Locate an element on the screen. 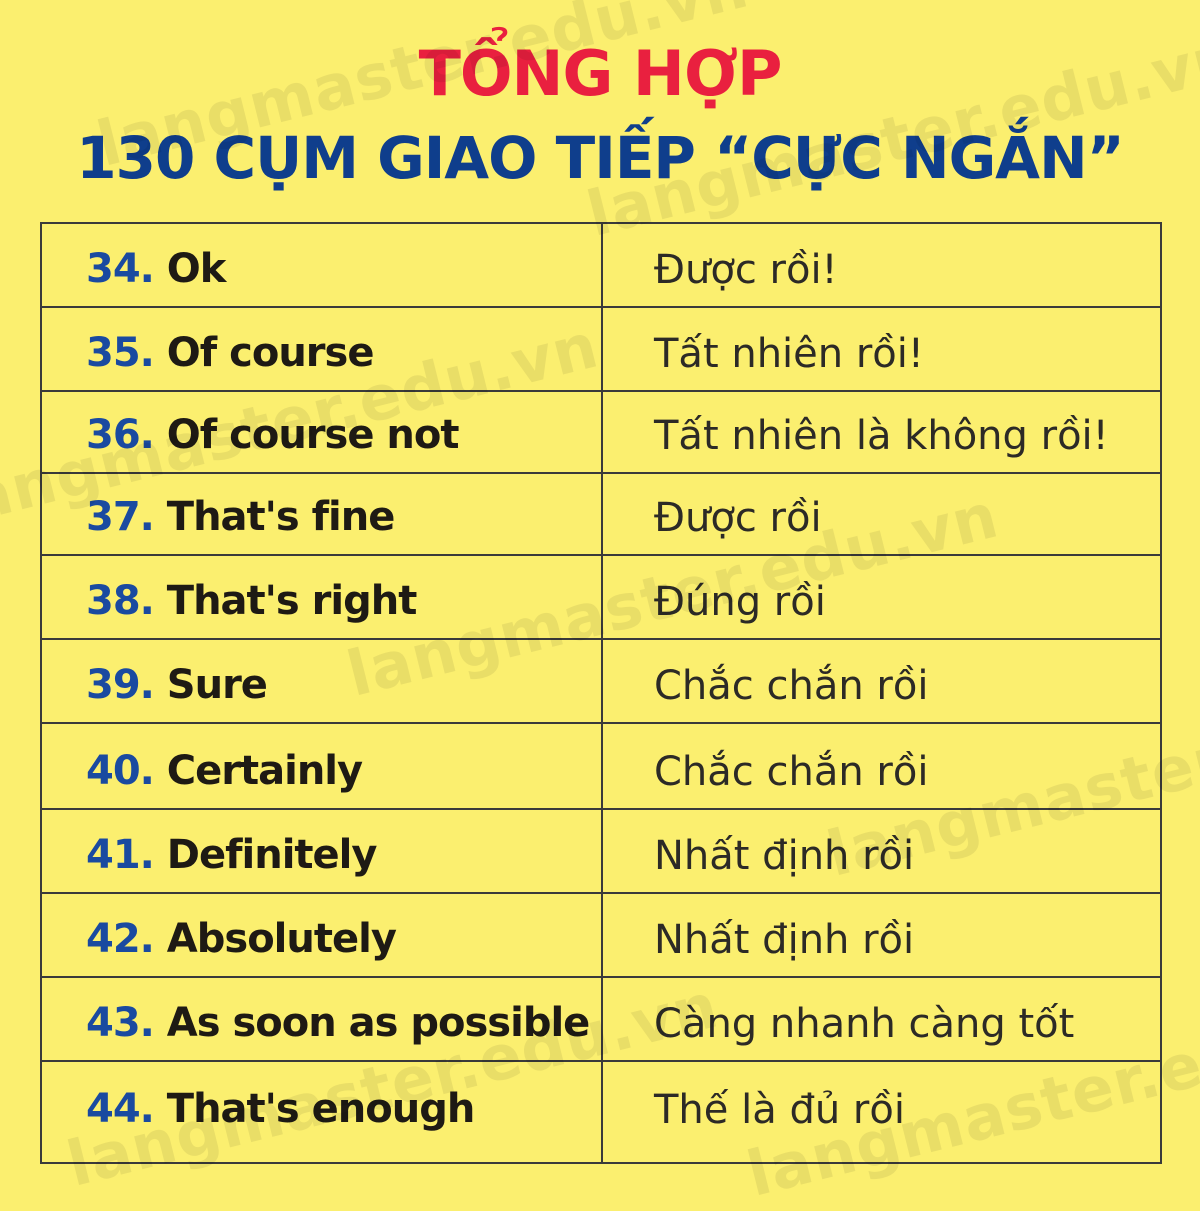 The image size is (1200, 1211). phrase-text: As soon as possible is located at coordinates (378, 1023).